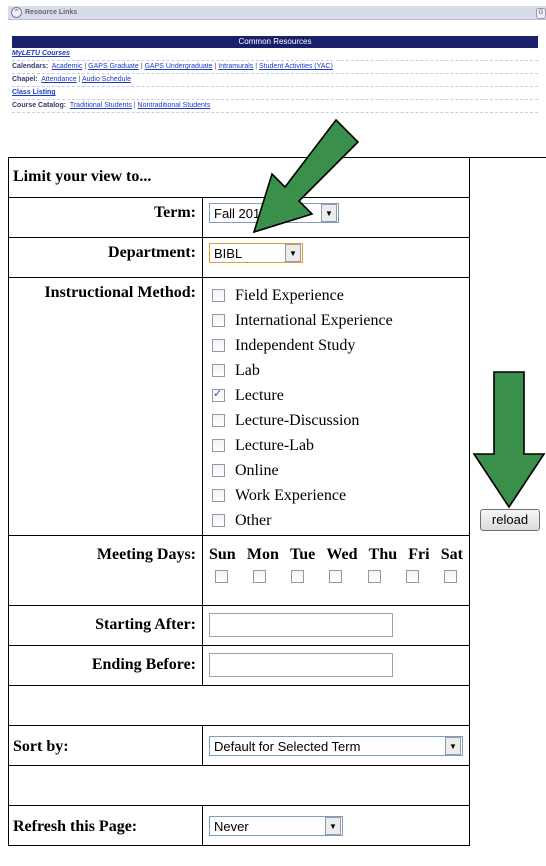  Describe the element at coordinates (306, 176) in the screenshot. I see `arrow-down-left-icon` at that location.